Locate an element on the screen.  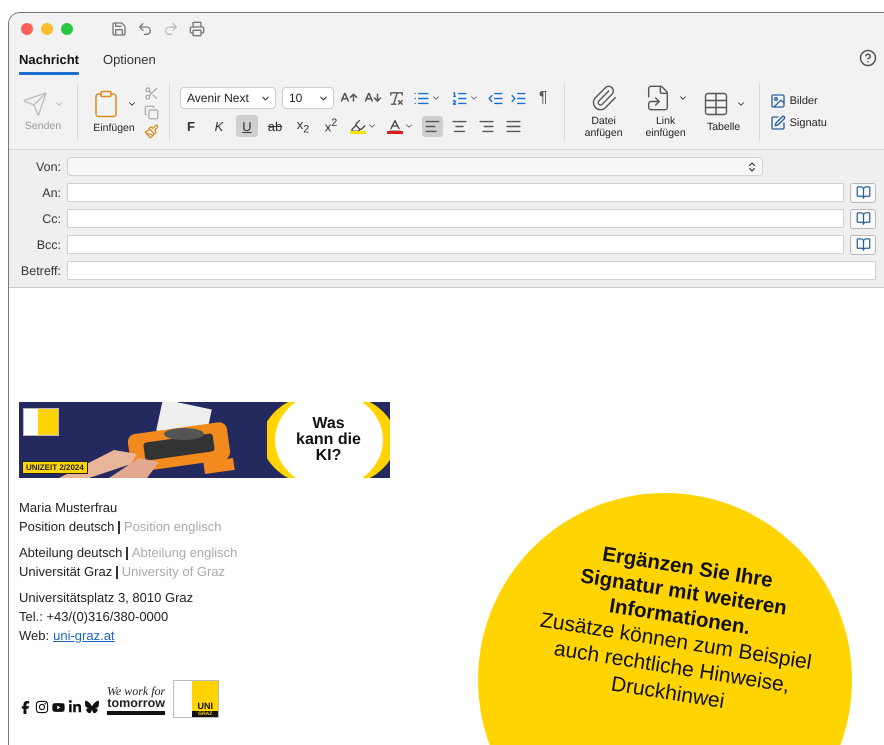
numbered-list-icon is located at coordinates (459, 98).